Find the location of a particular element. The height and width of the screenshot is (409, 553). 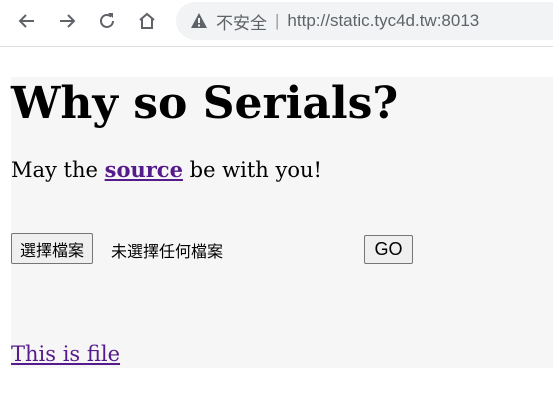

arrow-left-icon is located at coordinates (26, 21).